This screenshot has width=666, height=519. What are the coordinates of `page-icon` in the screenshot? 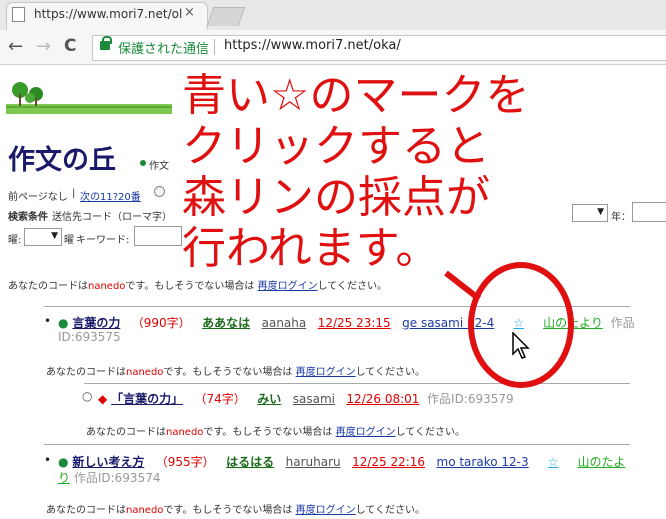 It's located at (18, 14).